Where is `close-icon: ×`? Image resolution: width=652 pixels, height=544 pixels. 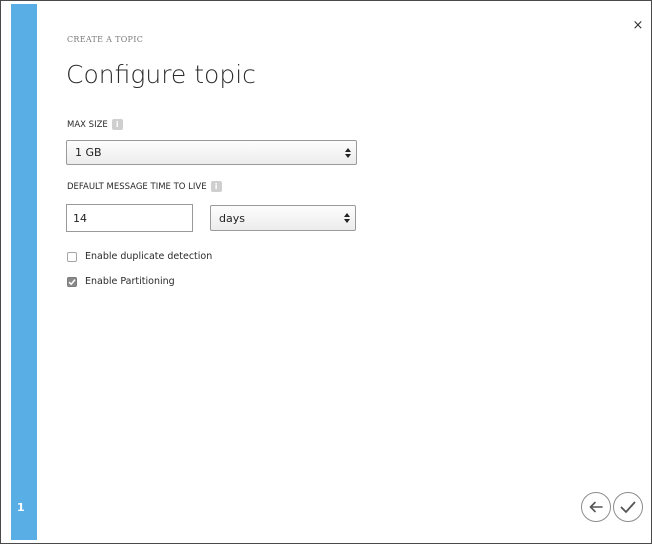 close-icon: × is located at coordinates (638, 25).